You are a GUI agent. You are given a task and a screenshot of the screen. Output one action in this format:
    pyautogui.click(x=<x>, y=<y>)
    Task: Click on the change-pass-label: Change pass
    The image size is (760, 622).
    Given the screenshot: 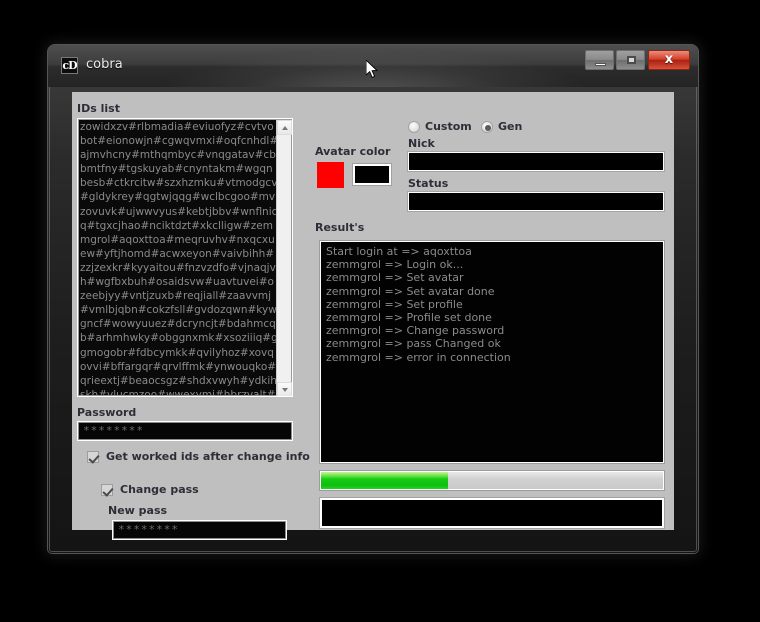 What is the action you would take?
    pyautogui.click(x=159, y=489)
    